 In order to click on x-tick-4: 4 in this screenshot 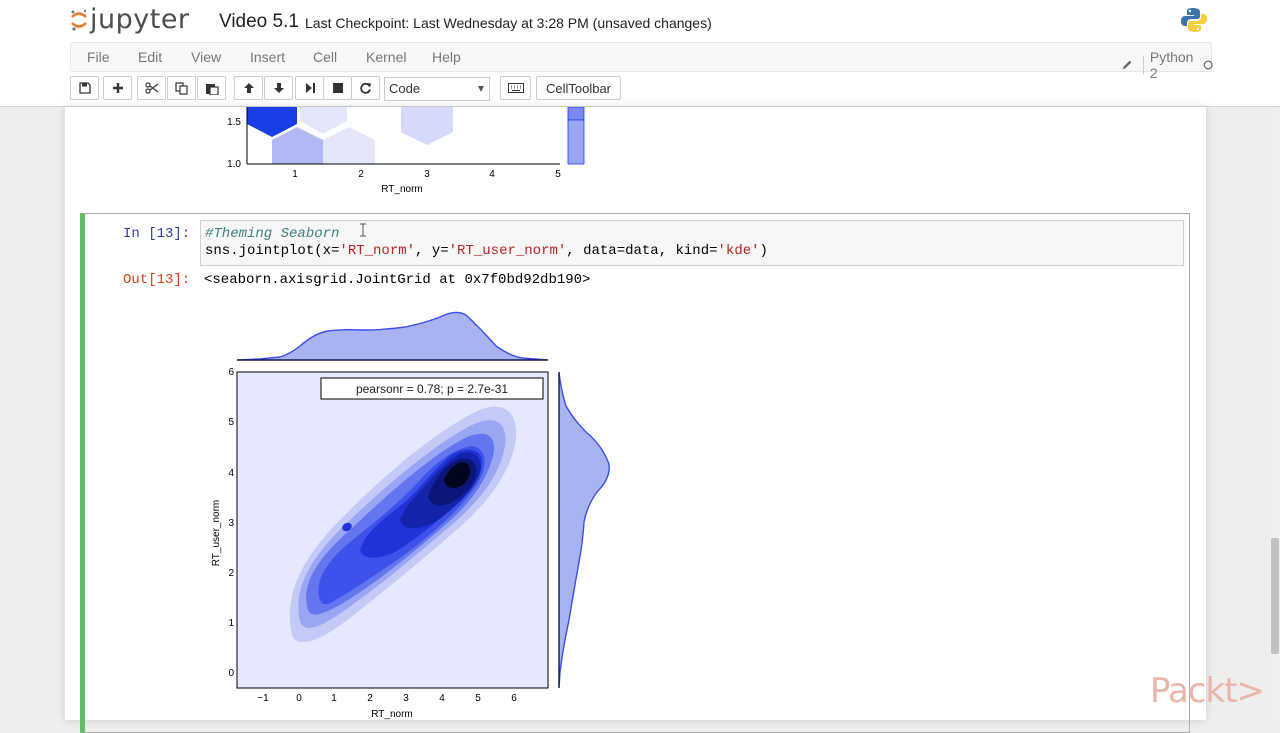, I will do `click(442, 698)`.